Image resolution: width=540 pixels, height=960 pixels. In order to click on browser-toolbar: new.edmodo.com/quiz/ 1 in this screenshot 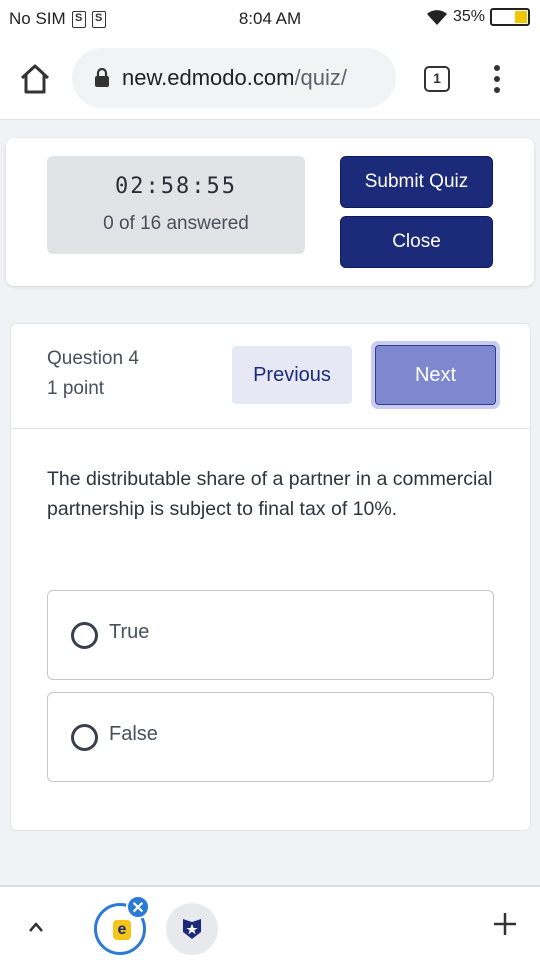, I will do `click(270, 79)`.